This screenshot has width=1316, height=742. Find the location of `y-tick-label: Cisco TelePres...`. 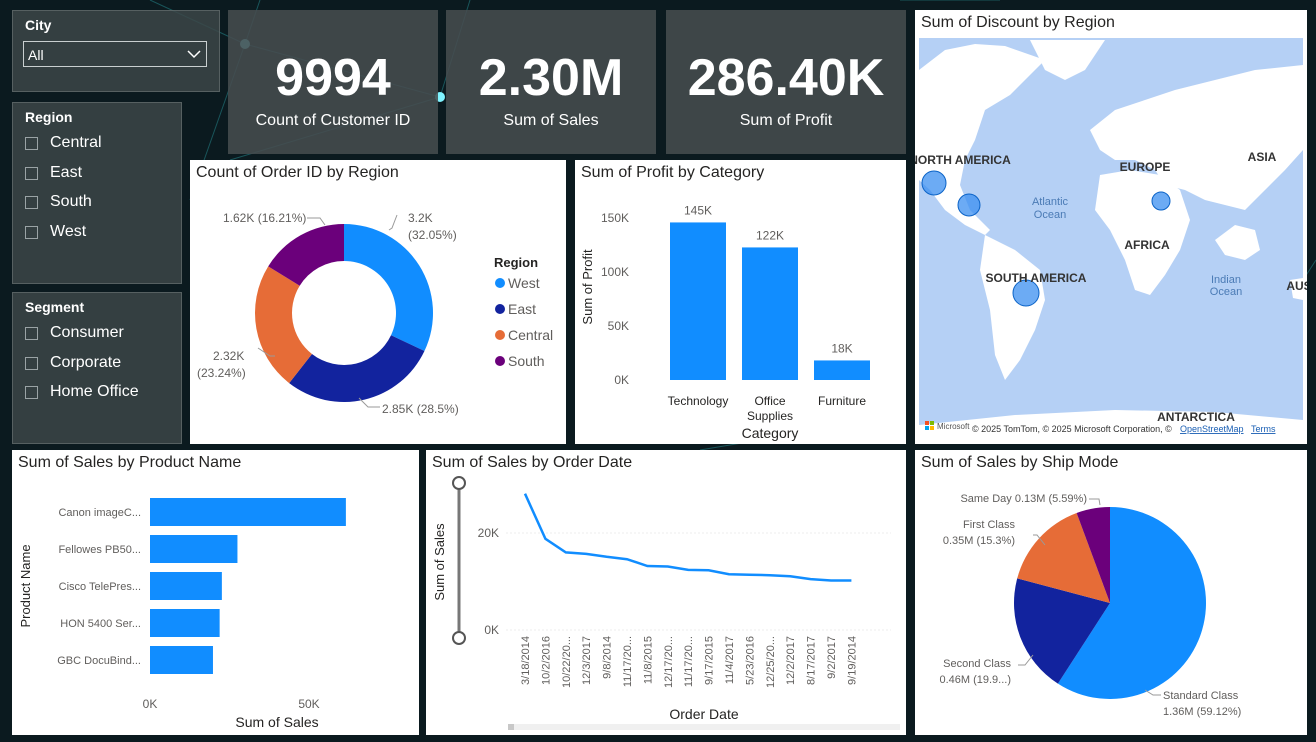

y-tick-label: Cisco TelePres... is located at coordinates (100, 587).